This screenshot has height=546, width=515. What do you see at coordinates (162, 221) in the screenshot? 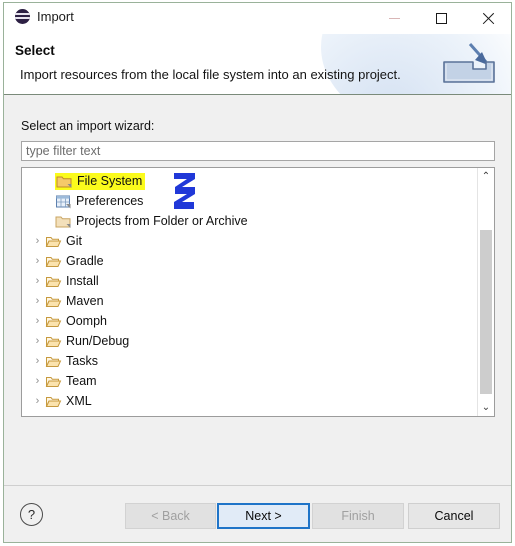
I see `tree-item-label: Projects from Folder or Archive` at bounding box center [162, 221].